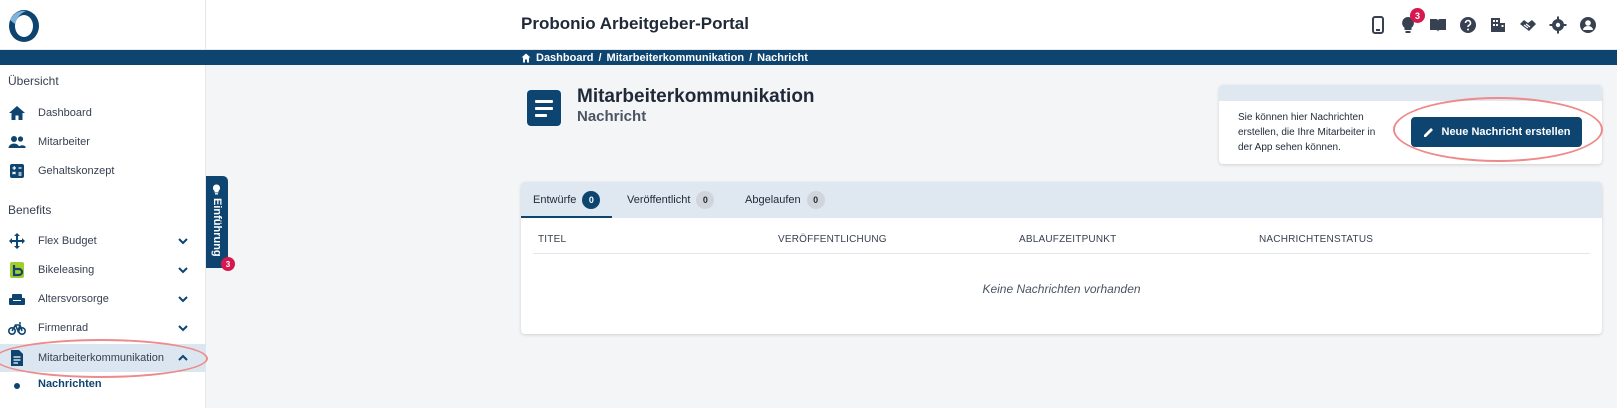 This screenshot has width=1617, height=408. Describe the element at coordinates (612, 116) in the screenshot. I see `page-subtitle: Nachricht` at that location.